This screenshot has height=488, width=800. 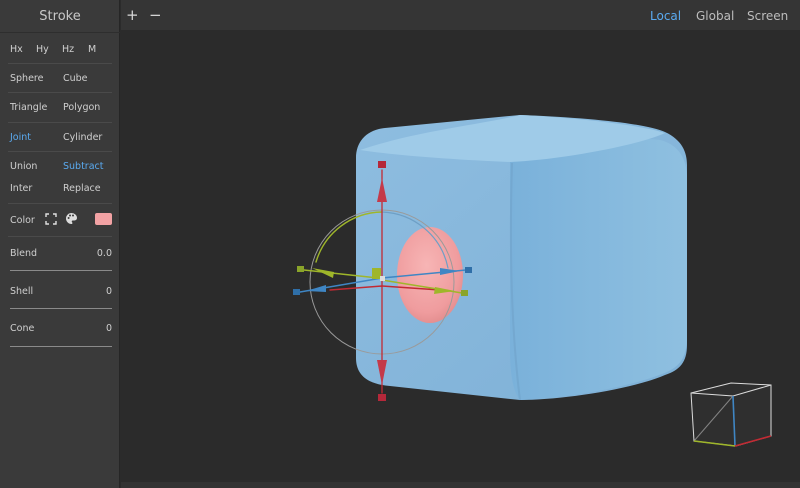 What do you see at coordinates (89, 107) in the screenshot?
I see `shape-polygon-button: Polygon` at bounding box center [89, 107].